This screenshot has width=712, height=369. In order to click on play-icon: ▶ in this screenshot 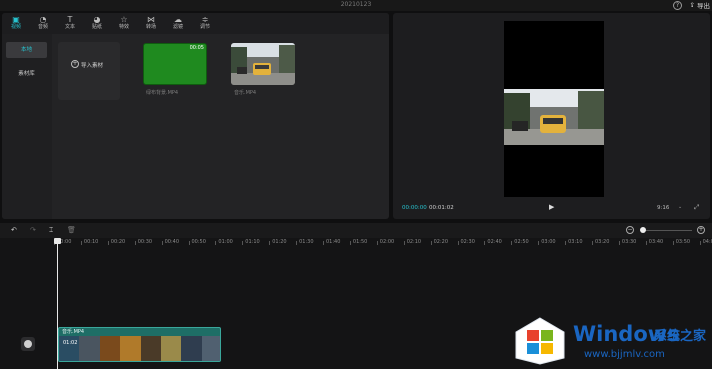, I will do `click(551, 207)`.